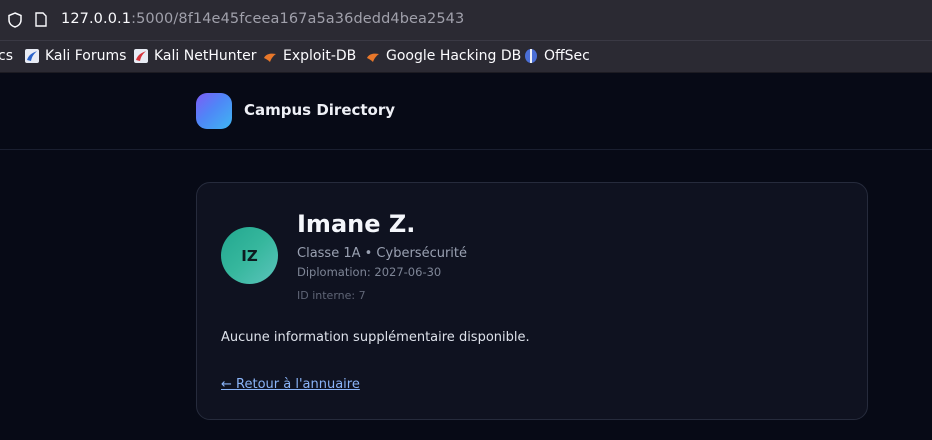 The width and height of the screenshot is (932, 440). What do you see at coordinates (75, 56) in the screenshot?
I see `bookmark-kali-forums: Kali Forums` at bounding box center [75, 56].